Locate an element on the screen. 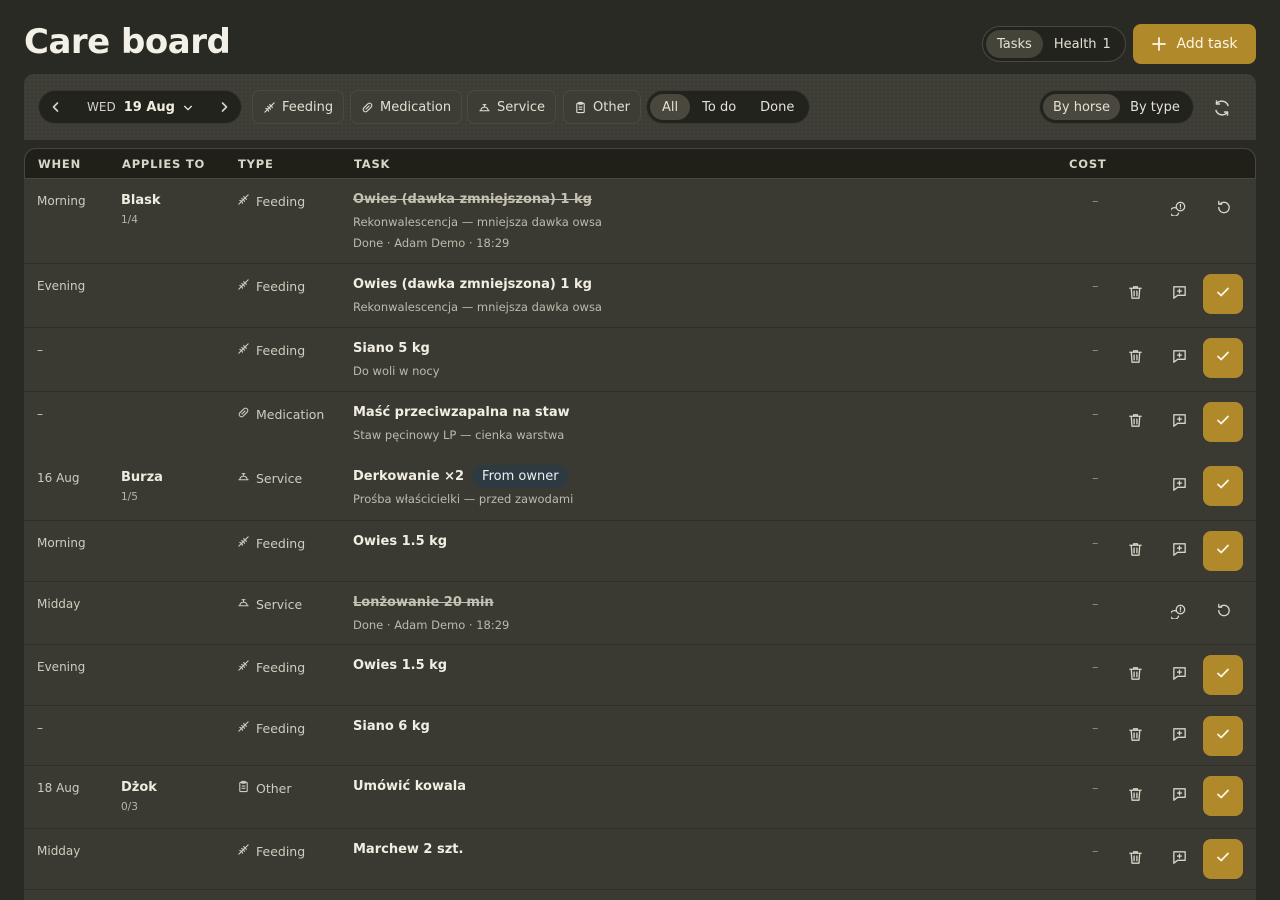  trash-icon is located at coordinates (1135, 736).